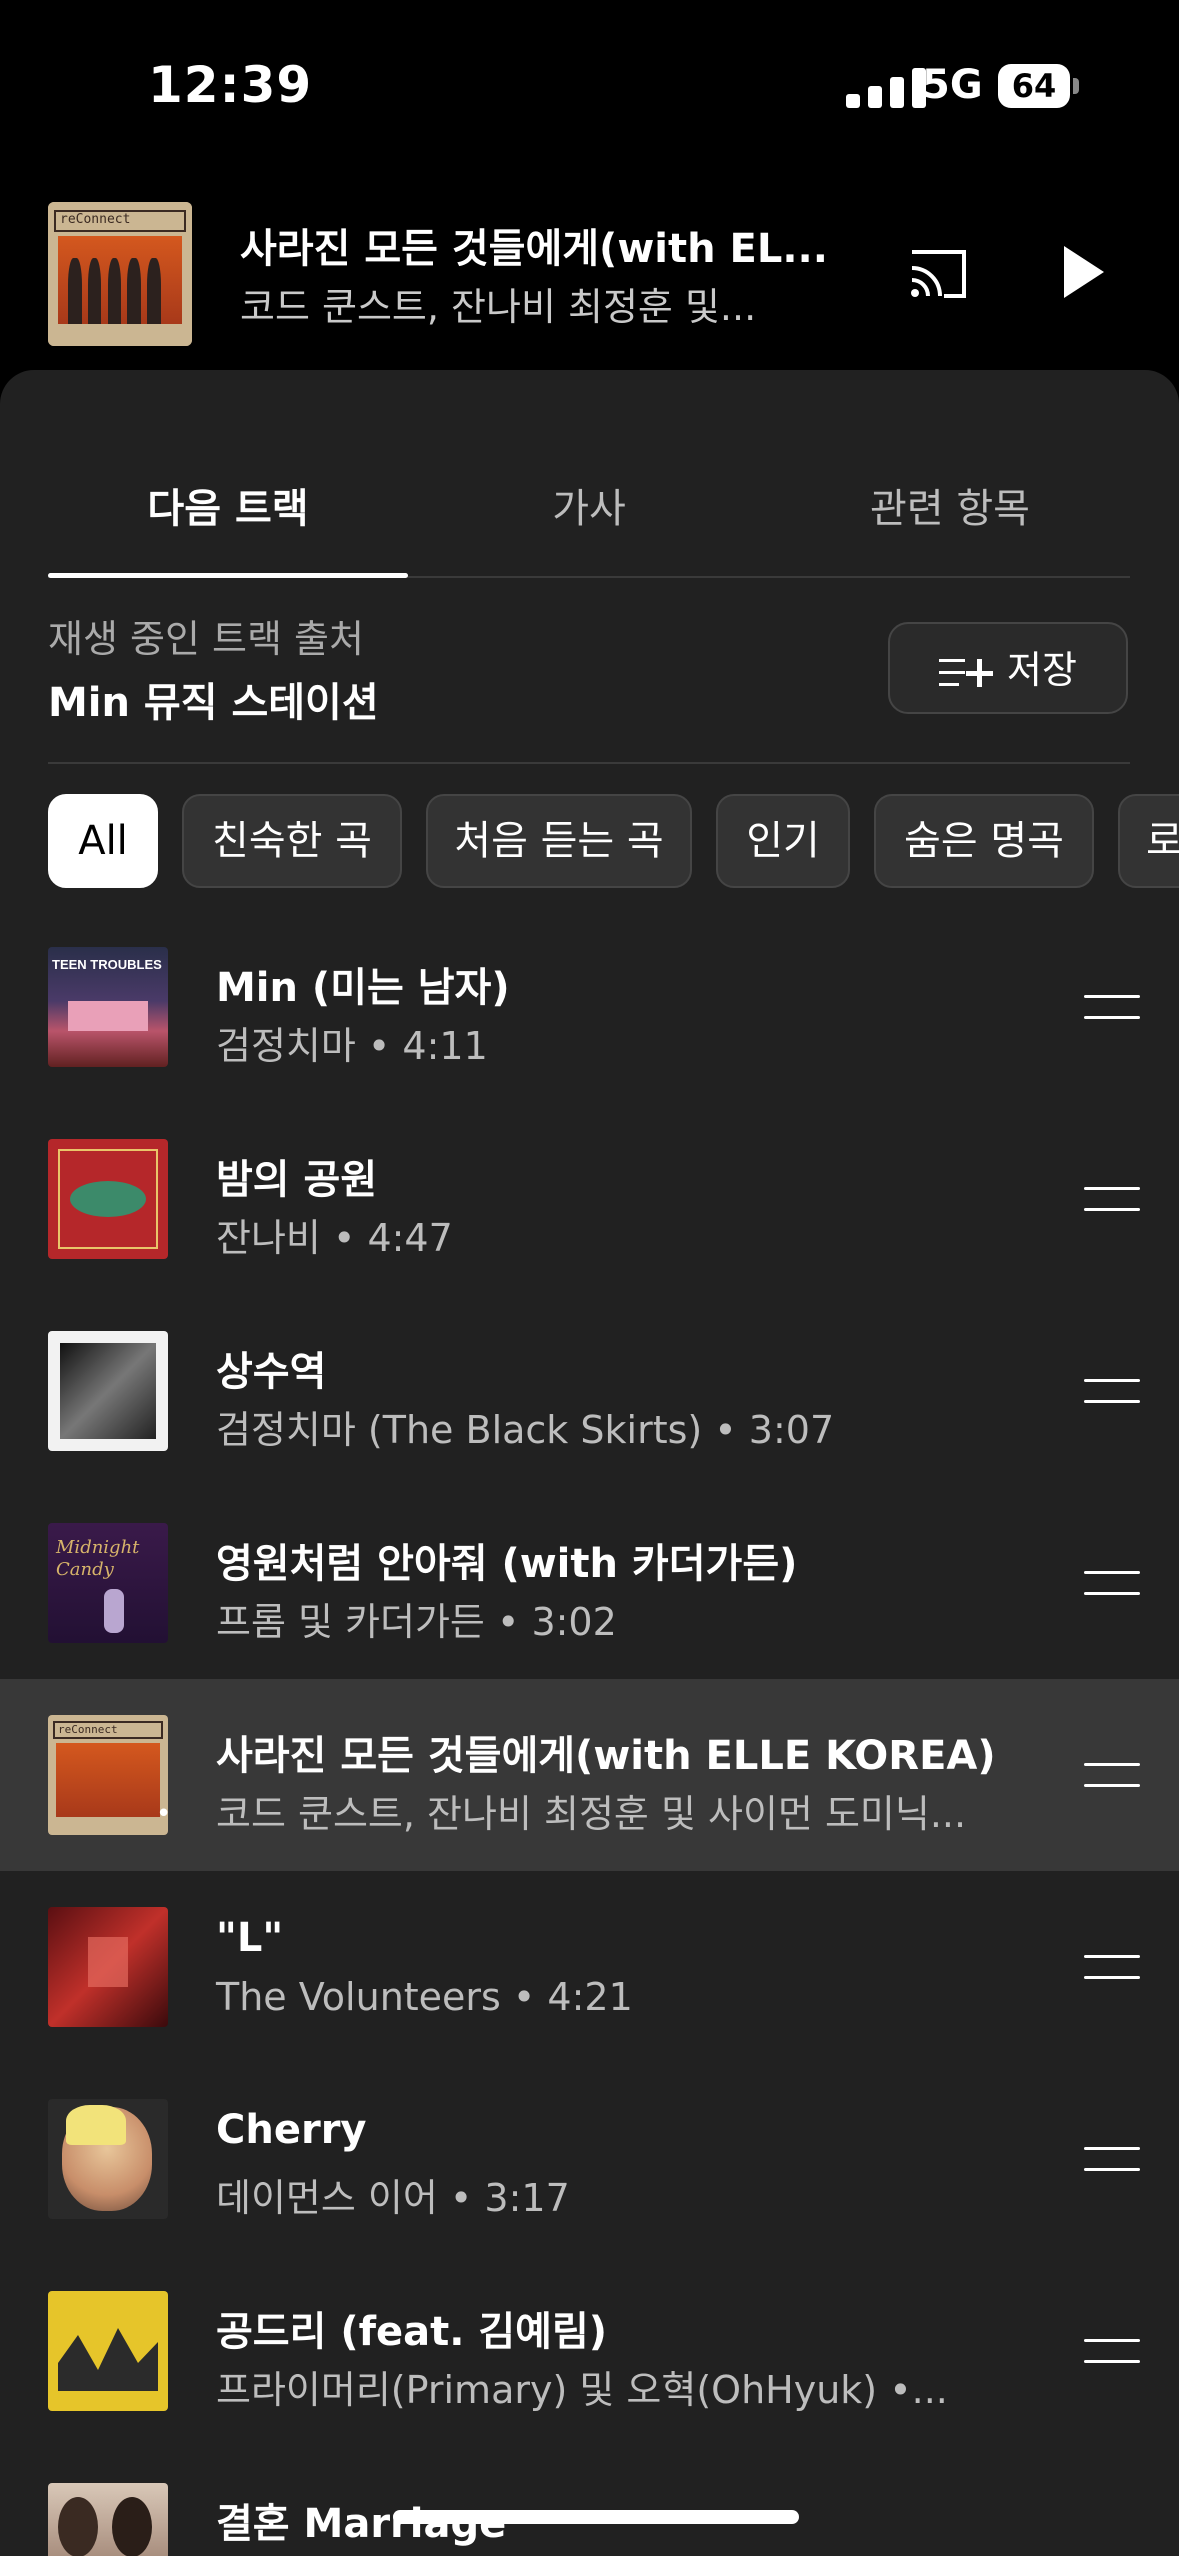 The image size is (1179, 2556). Describe the element at coordinates (1084, 272) in the screenshot. I see `play-icon` at that location.